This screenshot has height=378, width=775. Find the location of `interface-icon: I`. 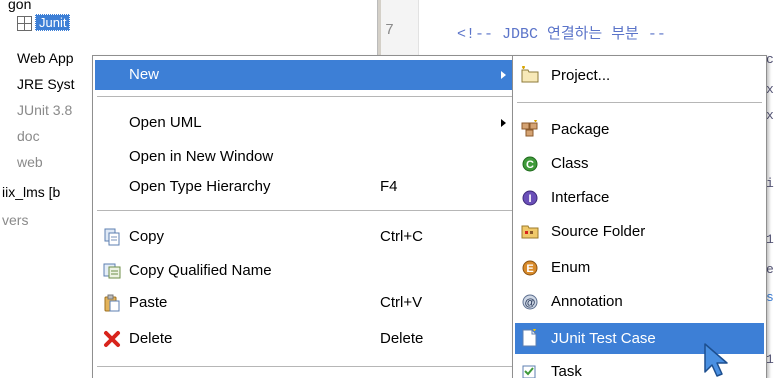

interface-icon: I is located at coordinates (530, 198).